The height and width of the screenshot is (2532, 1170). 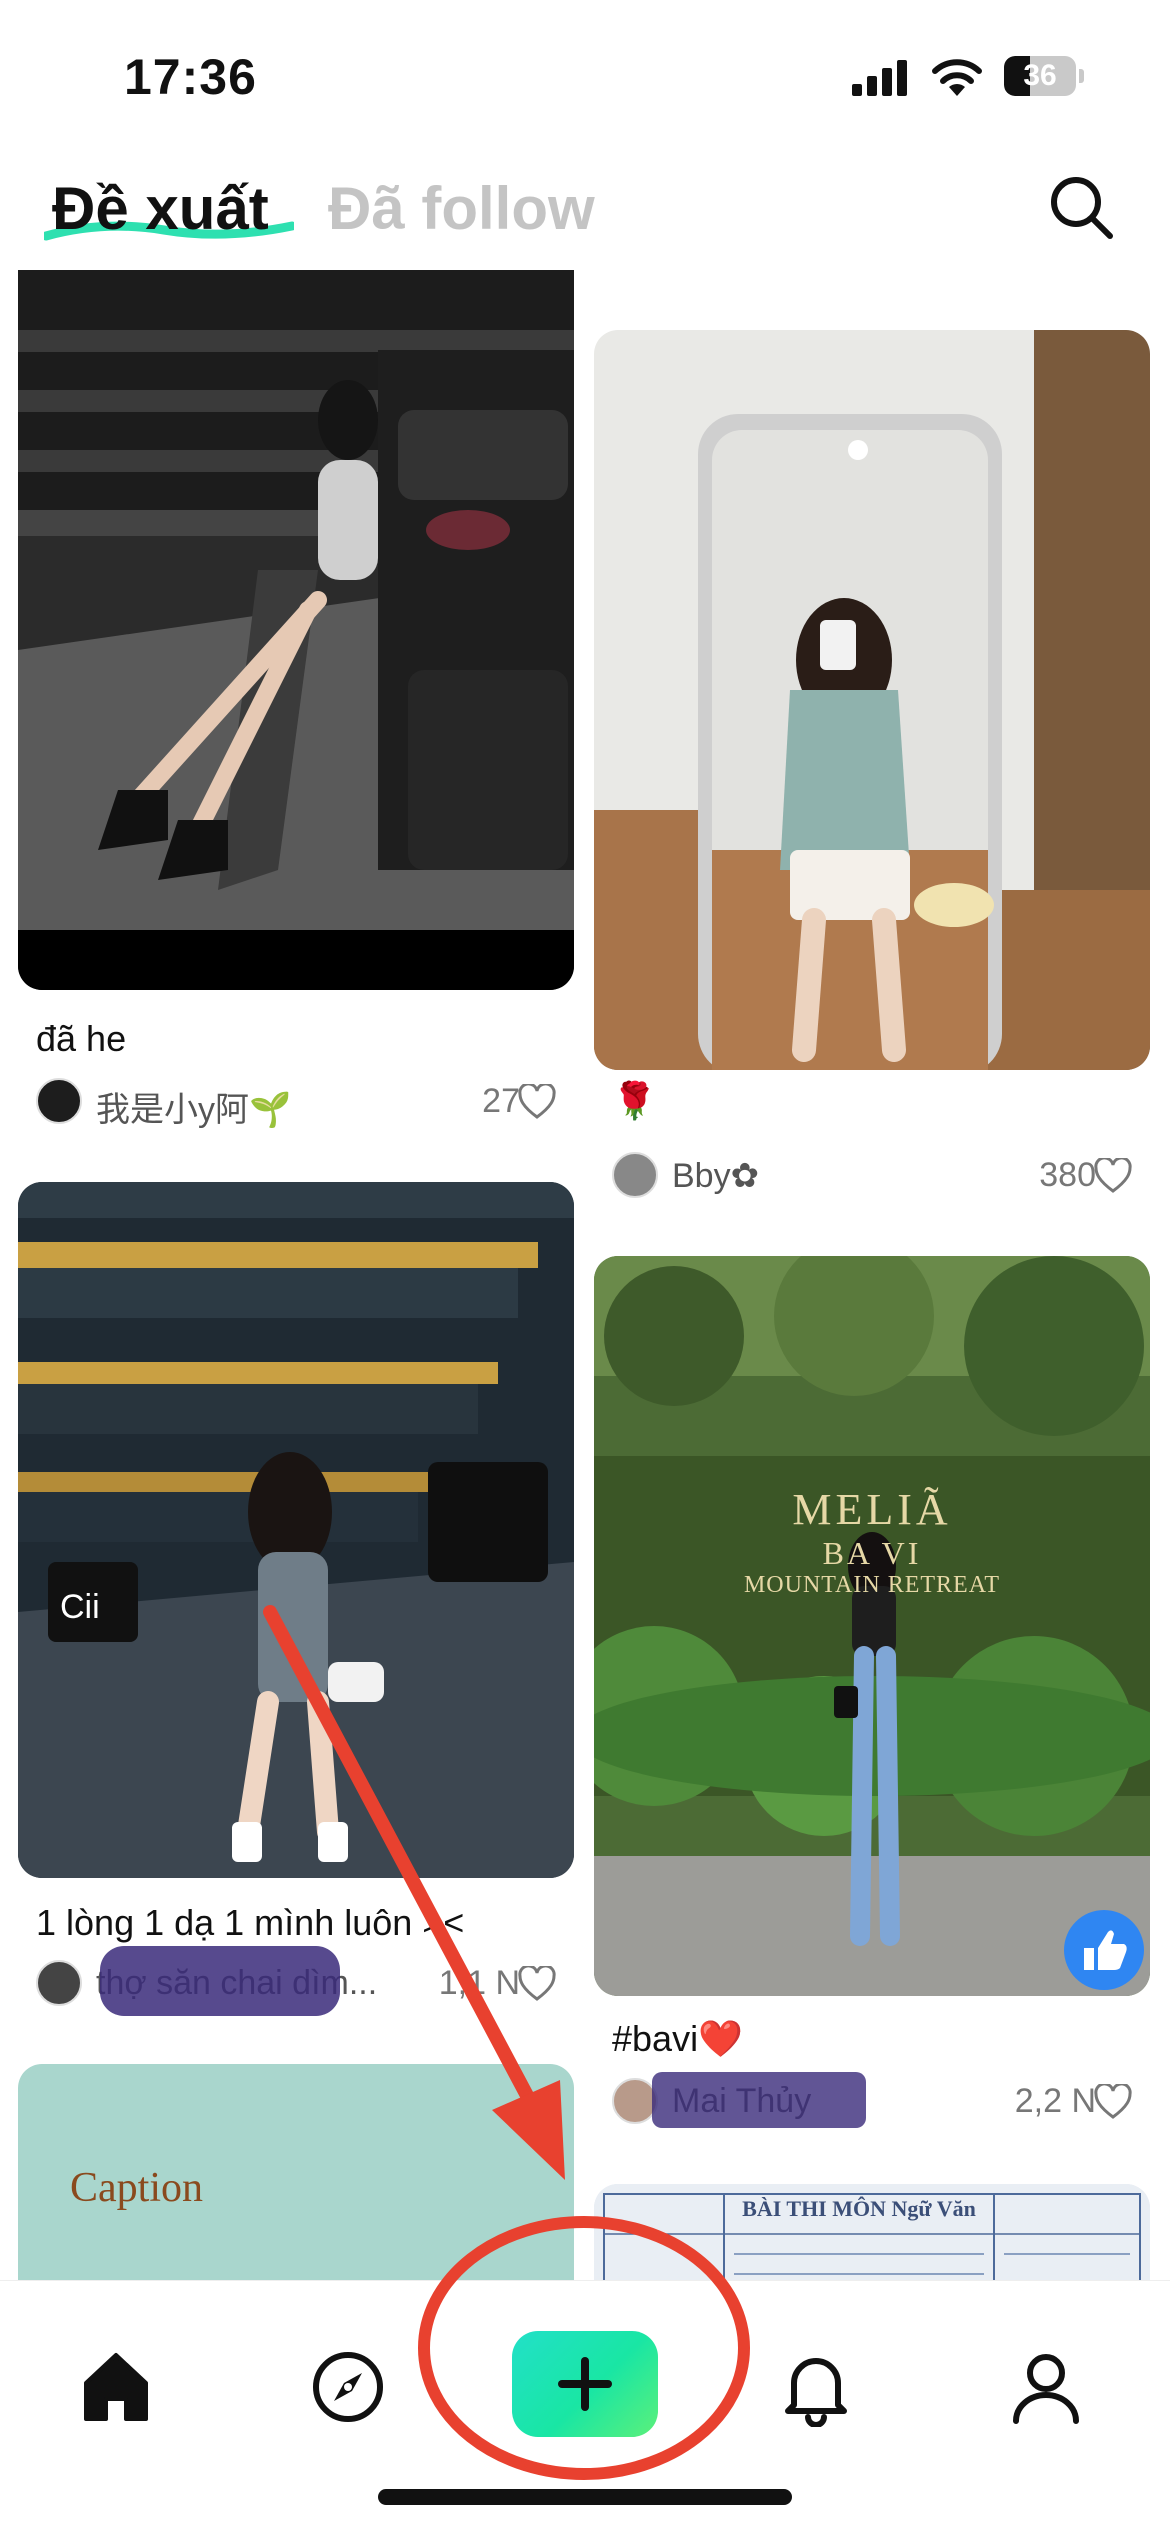 I want to click on like-bubble, so click(x=1104, y=1950).